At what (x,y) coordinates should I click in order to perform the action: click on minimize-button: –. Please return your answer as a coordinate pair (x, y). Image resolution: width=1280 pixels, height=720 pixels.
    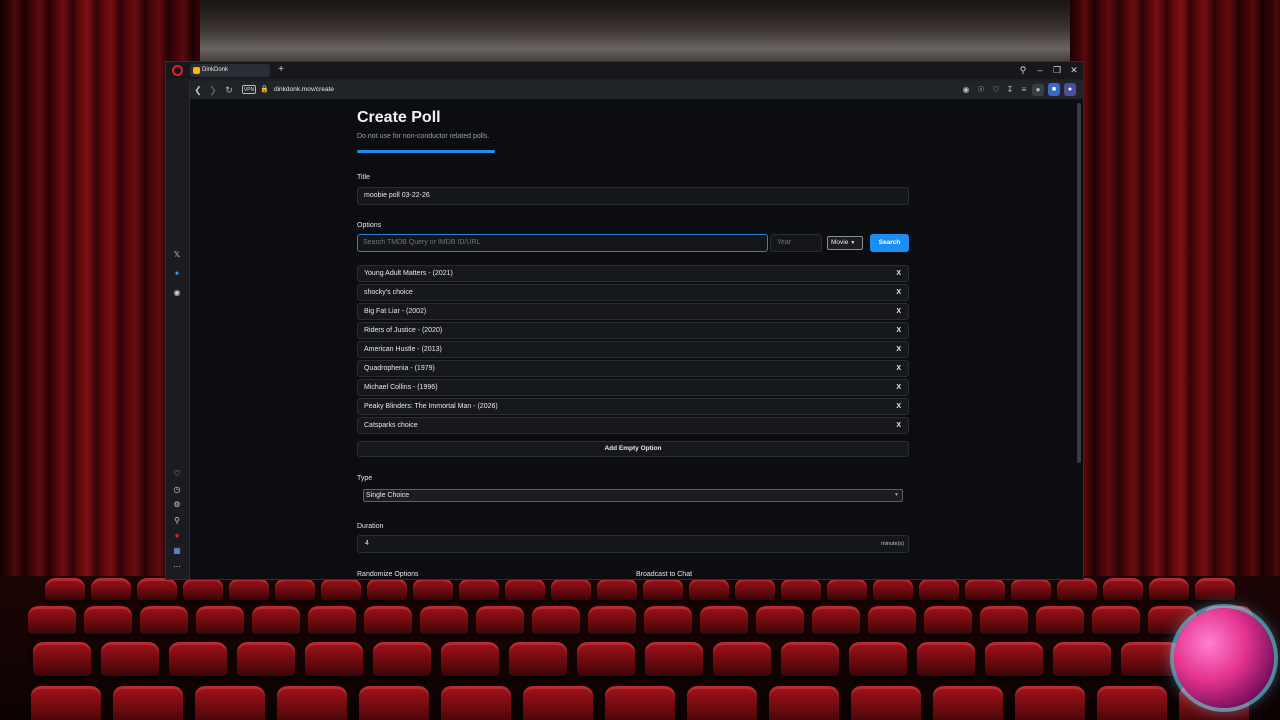
    Looking at the image, I should click on (1040, 70).